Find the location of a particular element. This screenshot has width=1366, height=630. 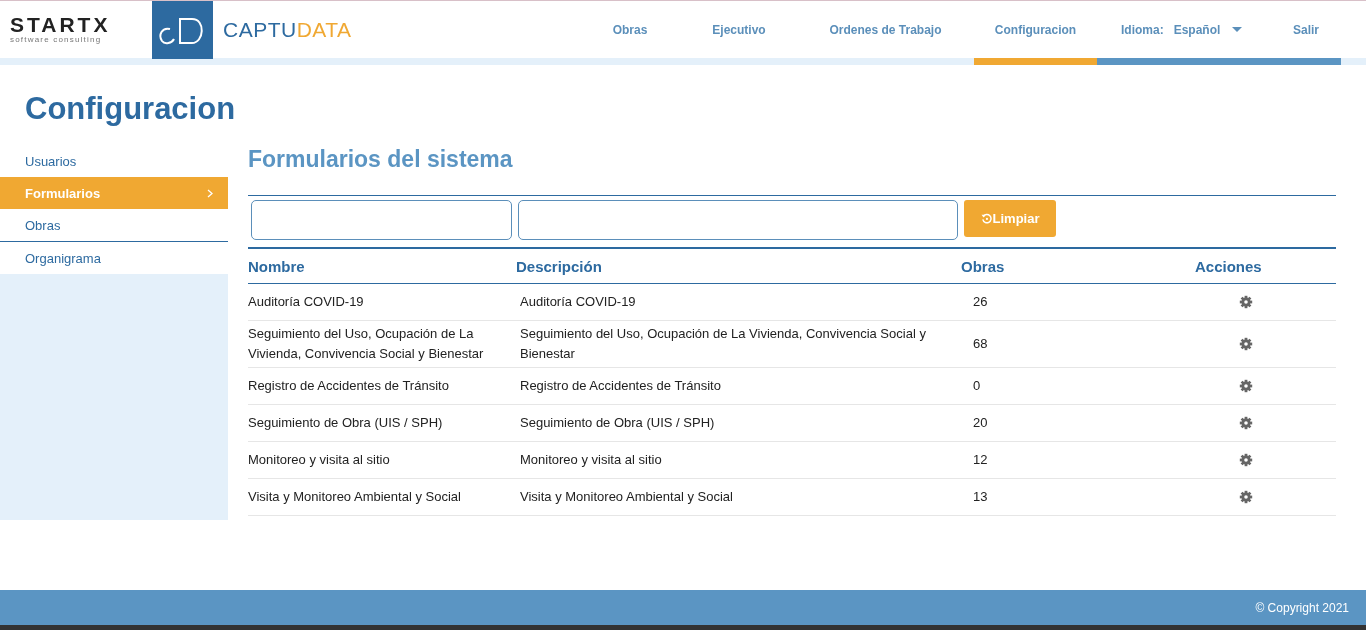

nav-tab: Obras is located at coordinates (630, 33).